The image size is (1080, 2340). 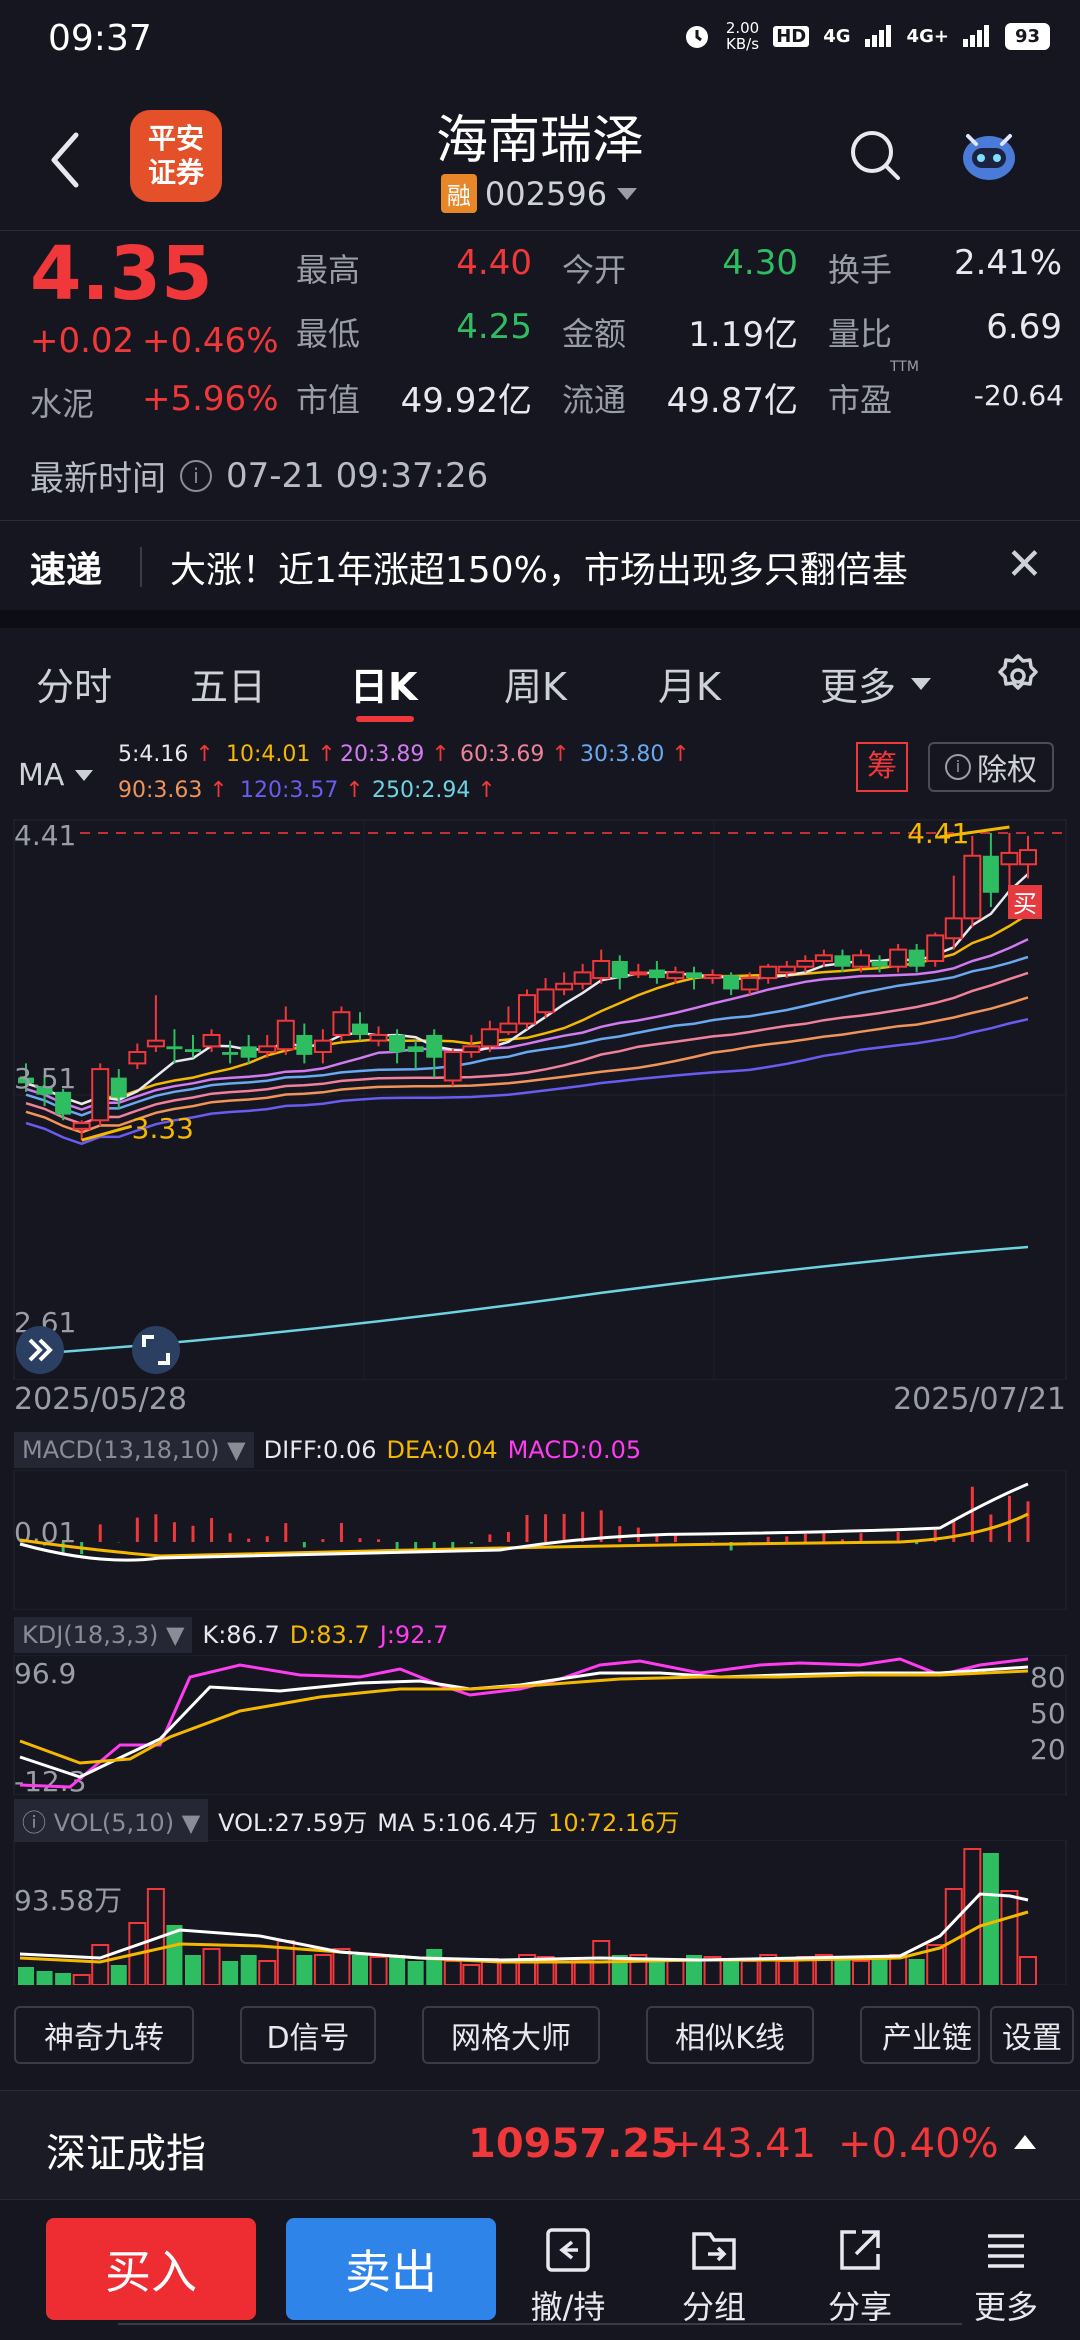 What do you see at coordinates (594, 270) in the screenshot?
I see `open-label: 今开` at bounding box center [594, 270].